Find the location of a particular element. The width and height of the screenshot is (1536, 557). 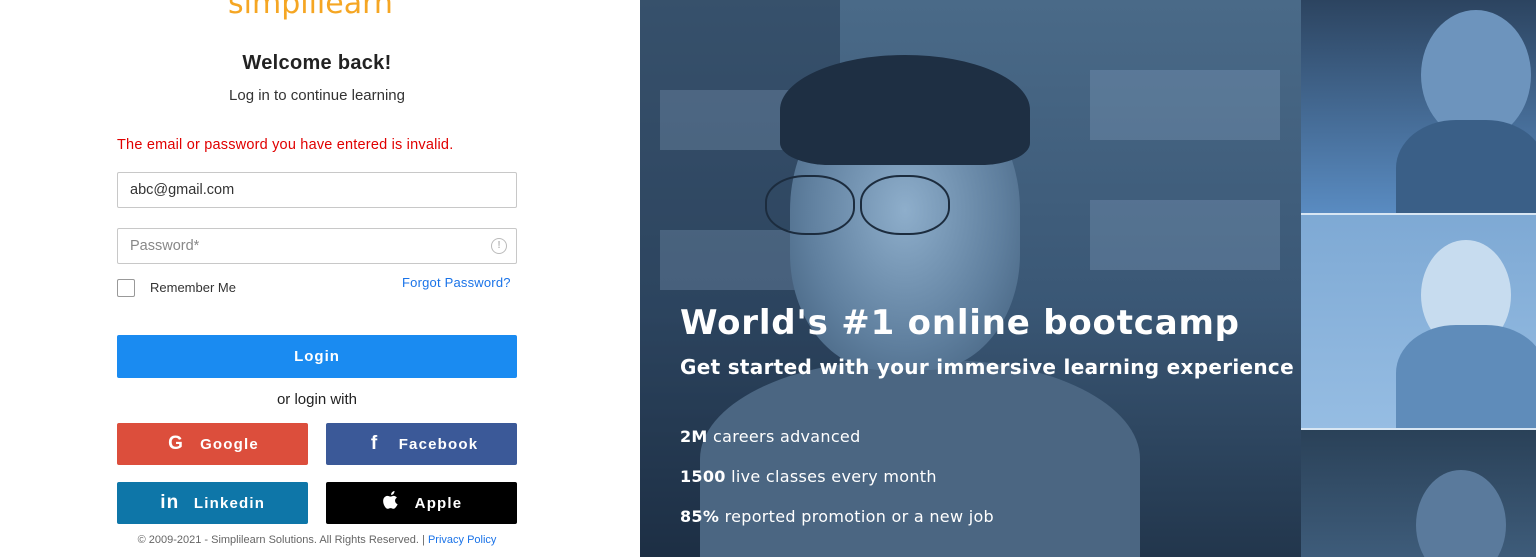

google-label: Google is located at coordinates (229, 444).